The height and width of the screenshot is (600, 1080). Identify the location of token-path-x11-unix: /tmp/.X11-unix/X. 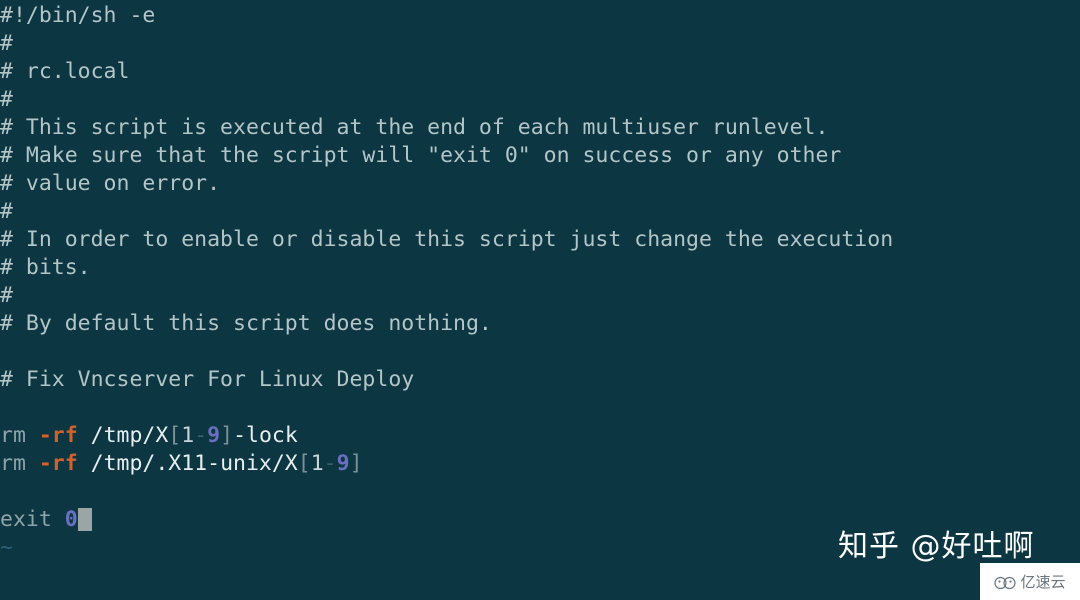
(187, 463).